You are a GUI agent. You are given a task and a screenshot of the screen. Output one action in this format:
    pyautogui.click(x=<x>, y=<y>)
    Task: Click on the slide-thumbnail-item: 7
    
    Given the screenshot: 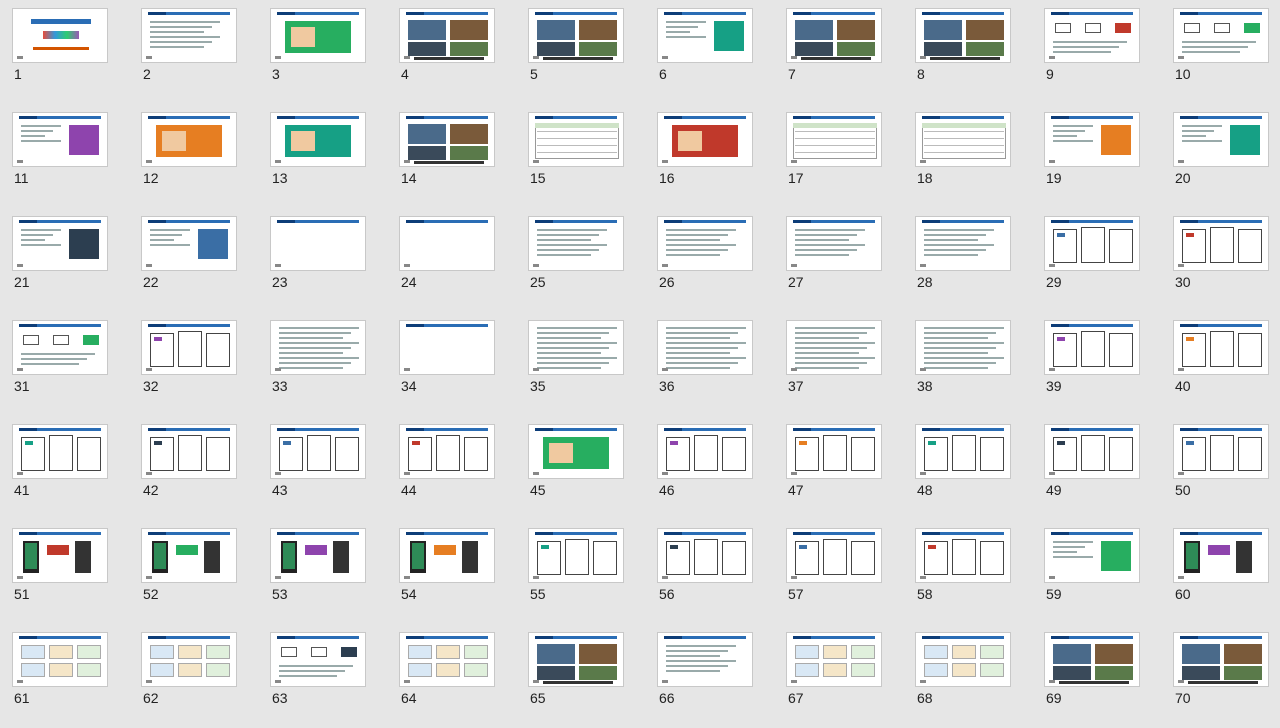 What is the action you would take?
    pyautogui.click(x=838, y=52)
    